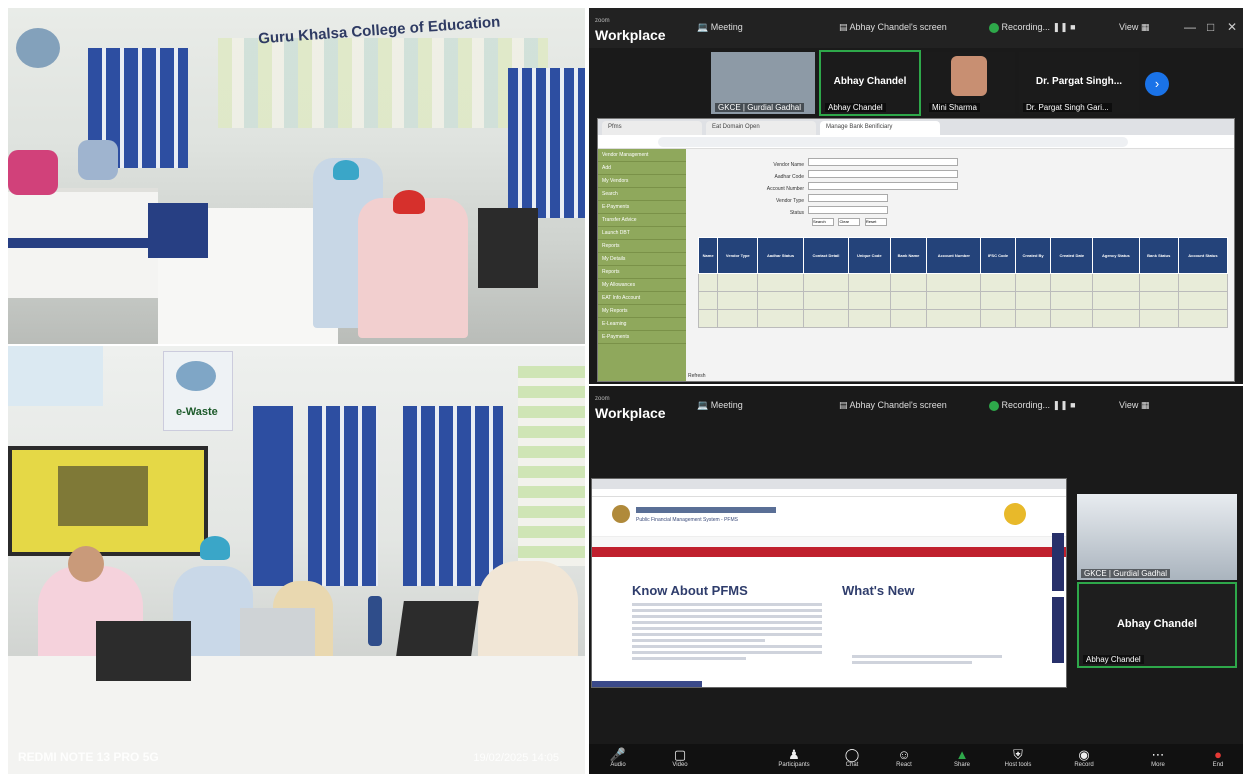 Image resolution: width=1246 pixels, height=782 pixels. I want to click on video-button: ▢ Video, so click(680, 757).